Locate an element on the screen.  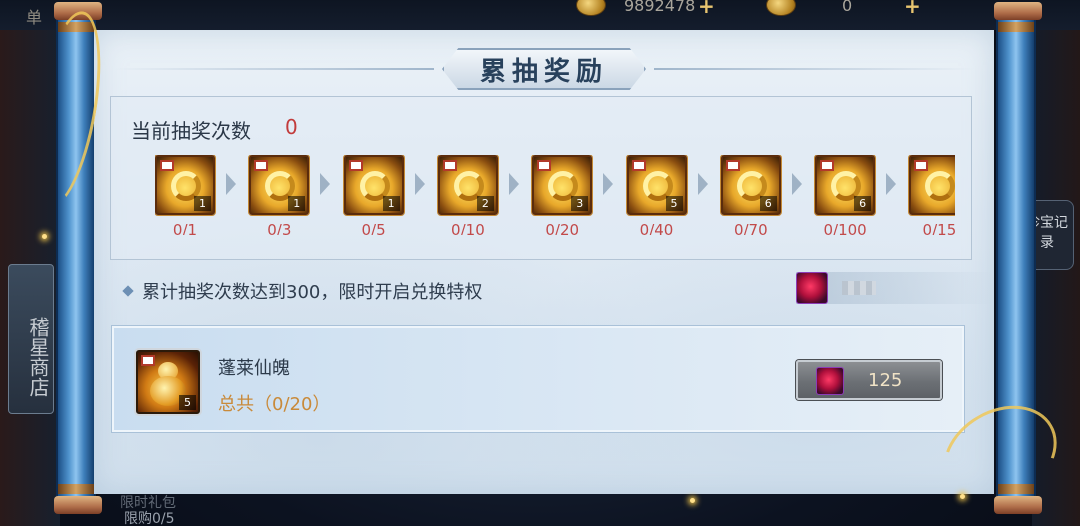
milestone-progress: 0/40 is located at coordinates (656, 228).